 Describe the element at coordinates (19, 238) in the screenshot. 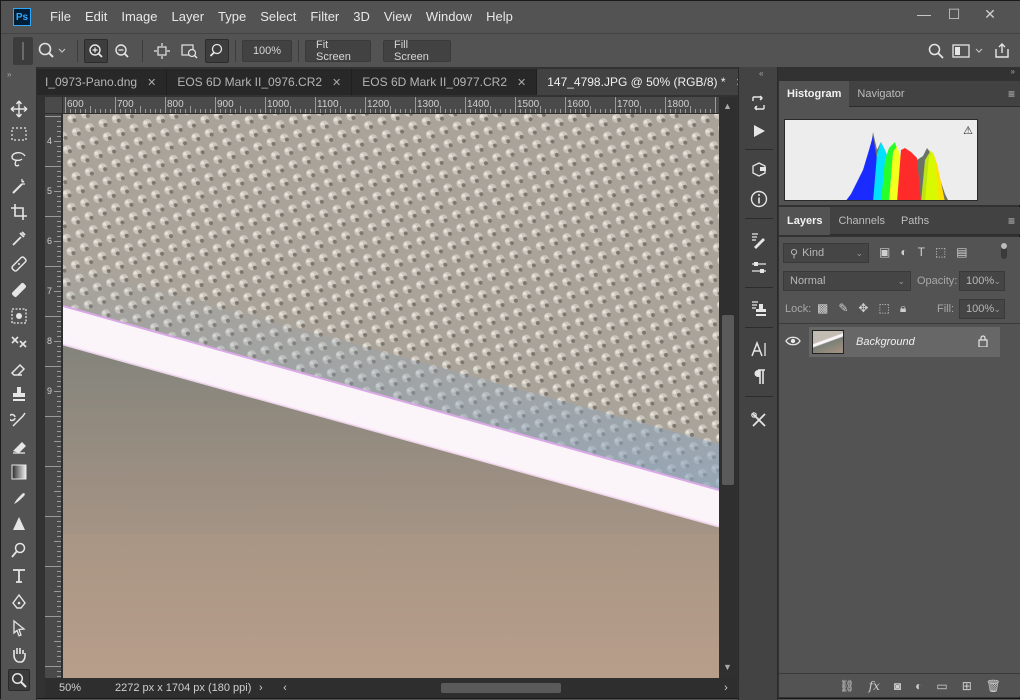

I see `eyedropper-tool-icon` at that location.